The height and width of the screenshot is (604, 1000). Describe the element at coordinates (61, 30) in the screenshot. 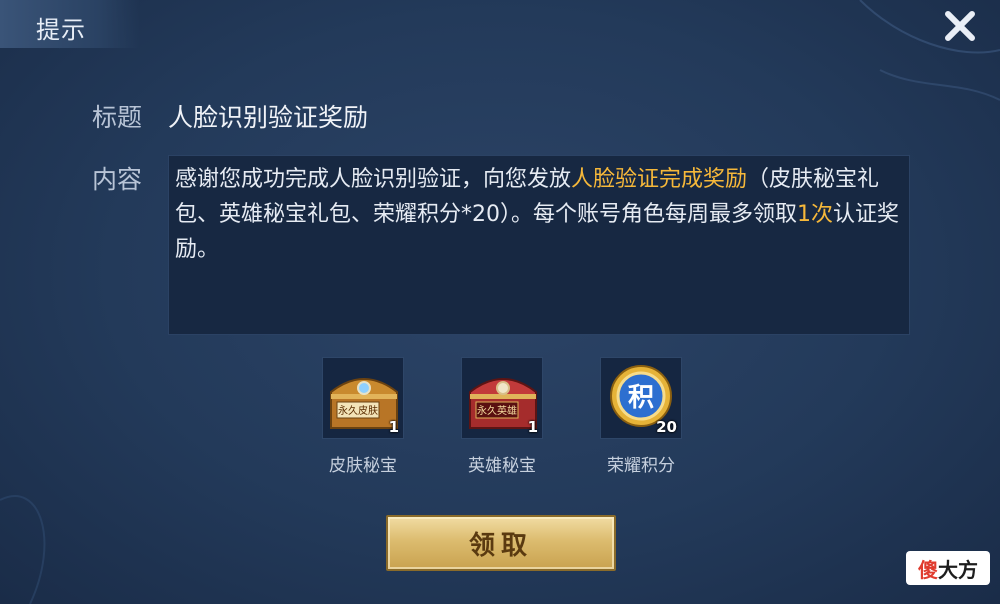

I see `dialog-title: 提示` at that location.